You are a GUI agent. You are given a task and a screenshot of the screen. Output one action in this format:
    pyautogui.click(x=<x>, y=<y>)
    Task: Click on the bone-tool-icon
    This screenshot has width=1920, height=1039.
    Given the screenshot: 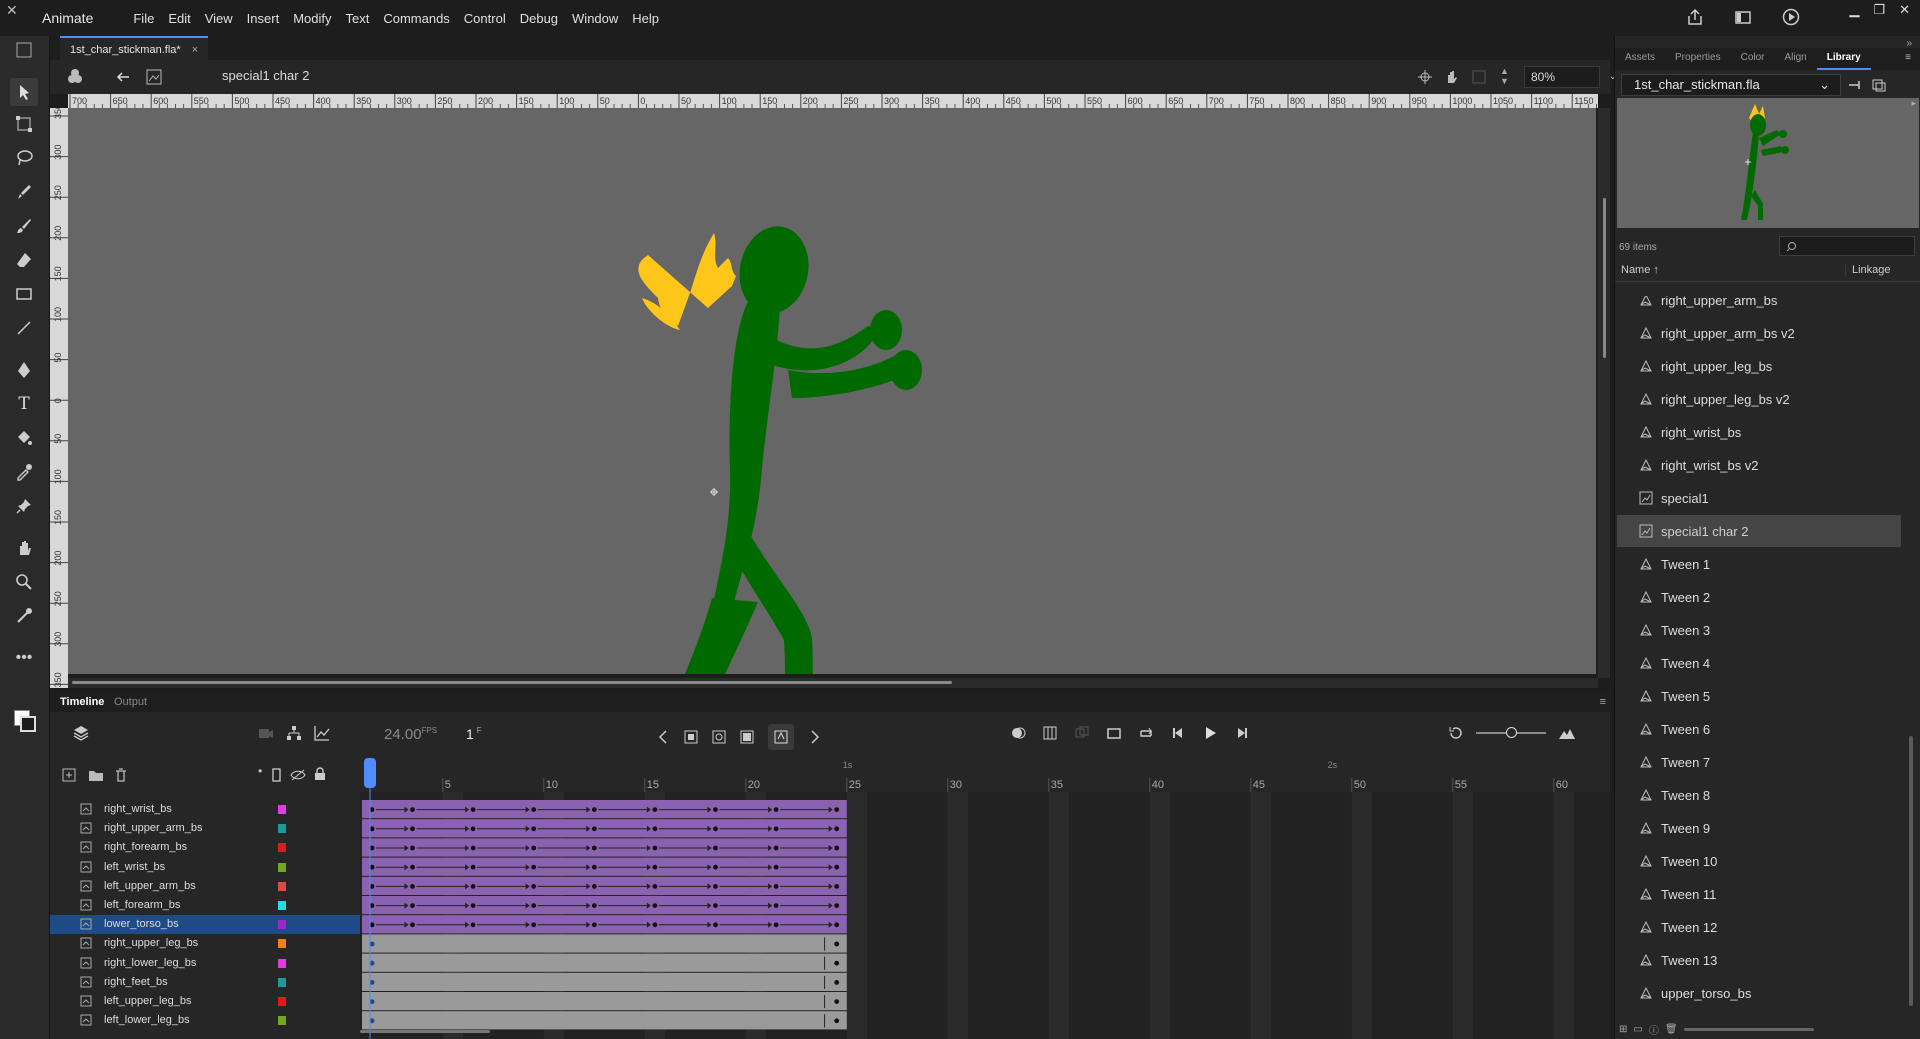 What is the action you would take?
    pyautogui.click(x=24, y=616)
    